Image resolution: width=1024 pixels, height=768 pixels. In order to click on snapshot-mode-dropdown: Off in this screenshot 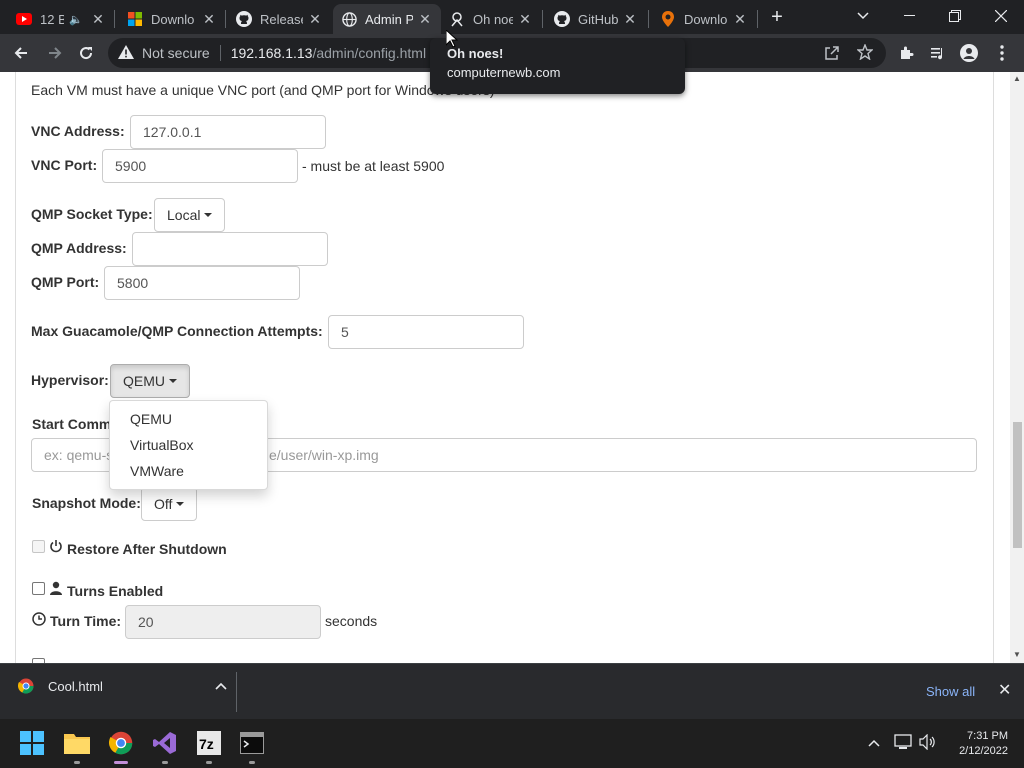, I will do `click(169, 504)`.